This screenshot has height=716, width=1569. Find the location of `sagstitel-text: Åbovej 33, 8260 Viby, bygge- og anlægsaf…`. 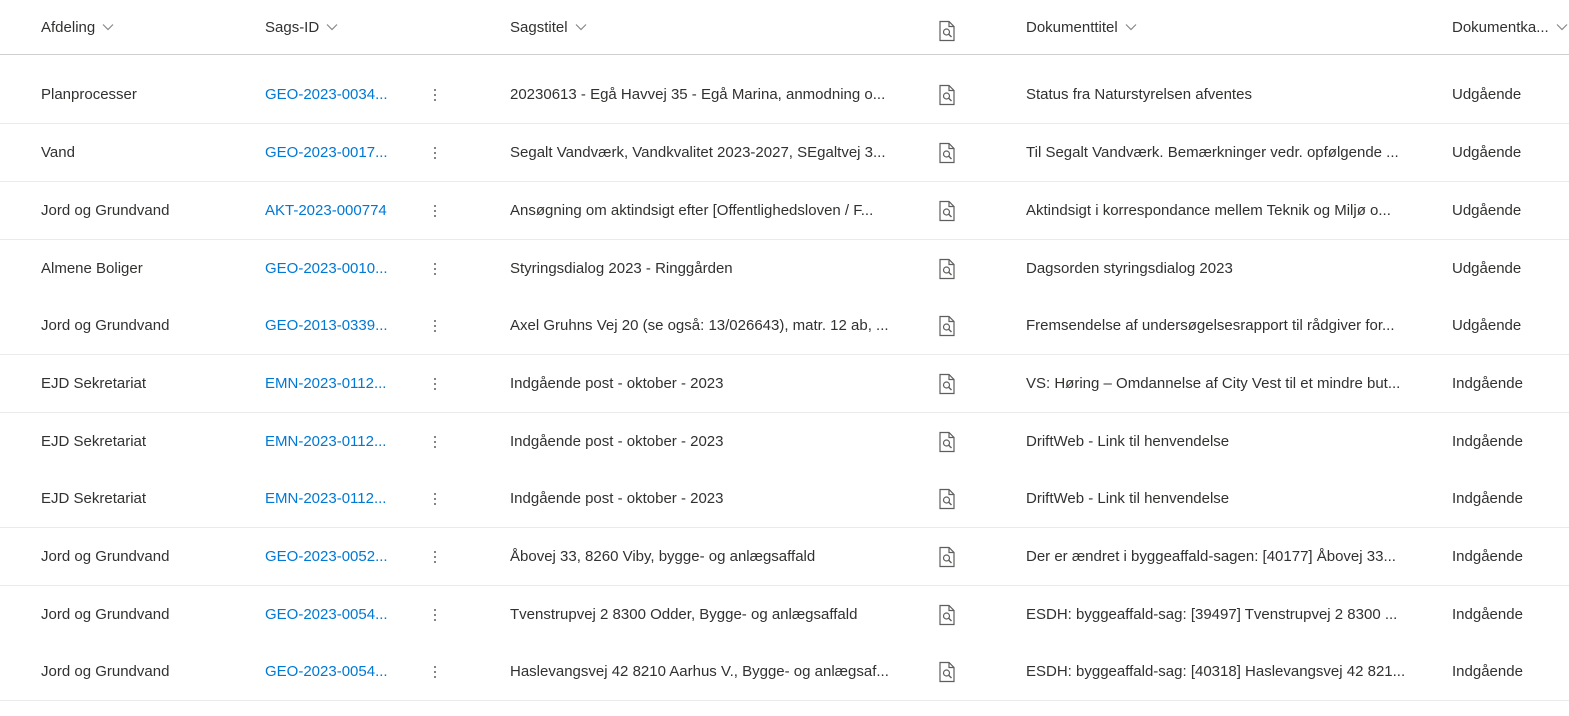

sagstitel-text: Åbovej 33, 8260 Viby, bygge- og anlægsaf… is located at coordinates (663, 556).